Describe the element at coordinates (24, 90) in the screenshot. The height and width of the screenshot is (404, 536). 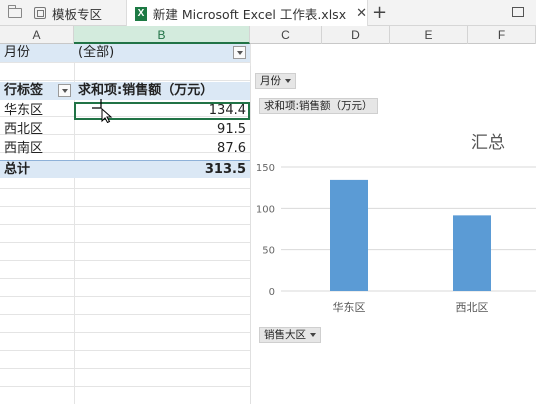
I see `row-labels-header: 行标签` at that location.